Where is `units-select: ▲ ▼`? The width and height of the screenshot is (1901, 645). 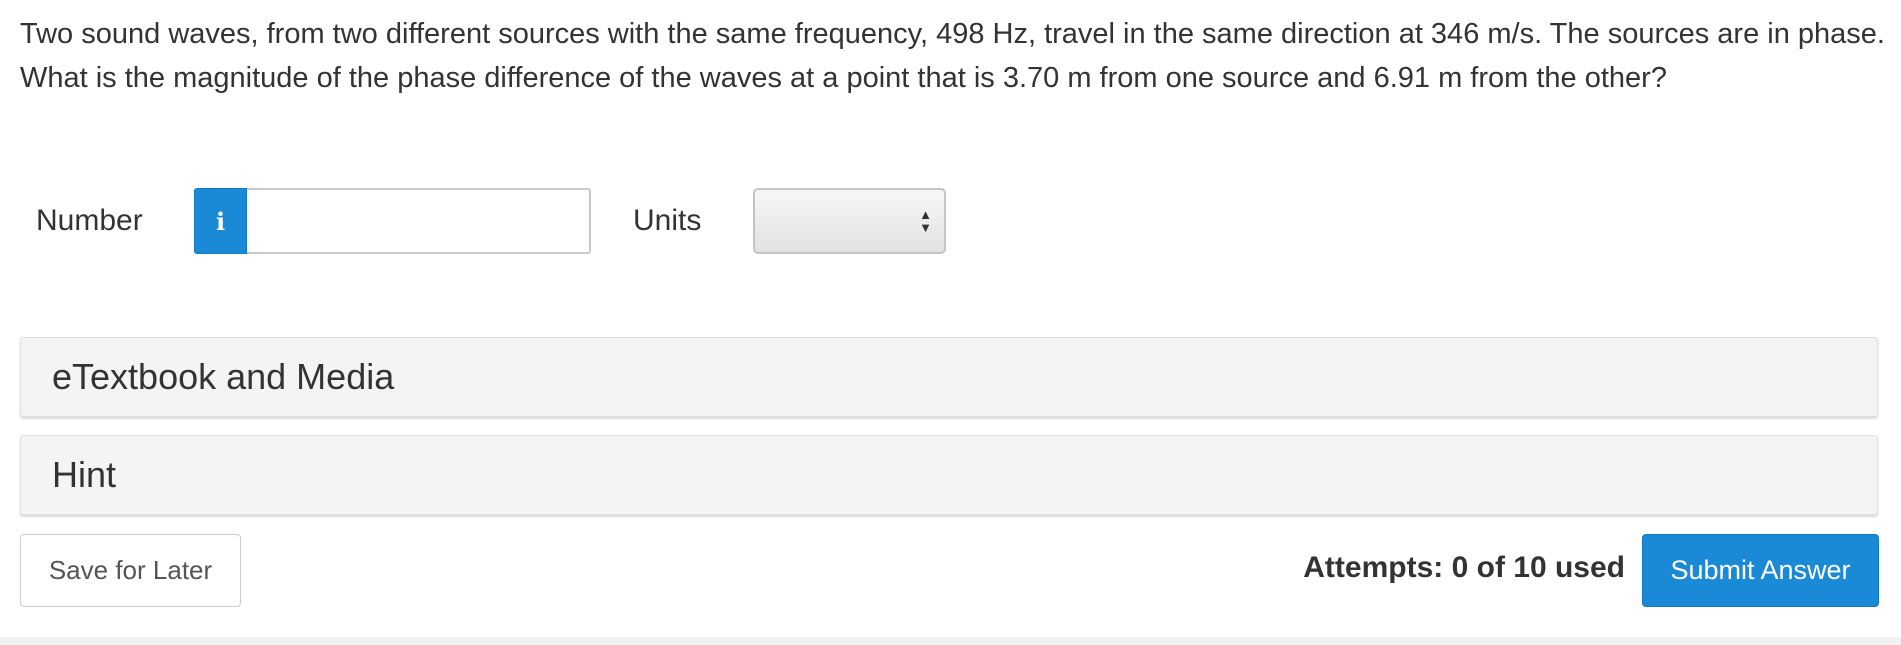
units-select: ▲ ▼ is located at coordinates (849, 221).